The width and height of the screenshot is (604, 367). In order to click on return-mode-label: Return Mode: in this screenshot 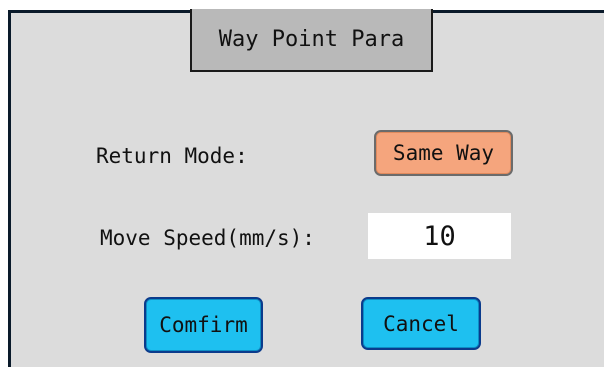, I will do `click(172, 156)`.